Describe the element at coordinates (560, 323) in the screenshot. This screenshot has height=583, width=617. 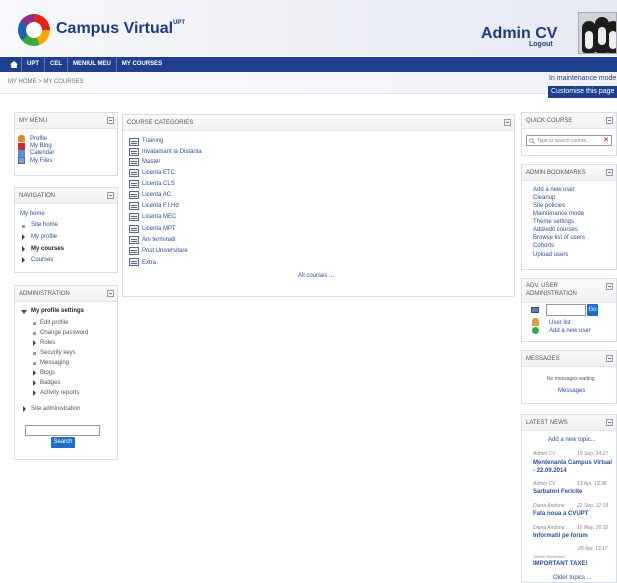
I see `user-list-link: User list` at that location.